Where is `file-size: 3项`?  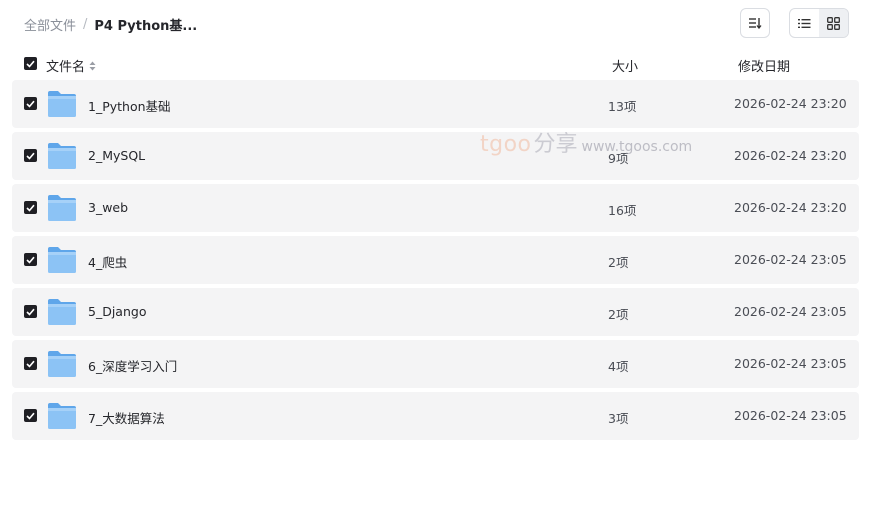 file-size: 3项 is located at coordinates (618, 418).